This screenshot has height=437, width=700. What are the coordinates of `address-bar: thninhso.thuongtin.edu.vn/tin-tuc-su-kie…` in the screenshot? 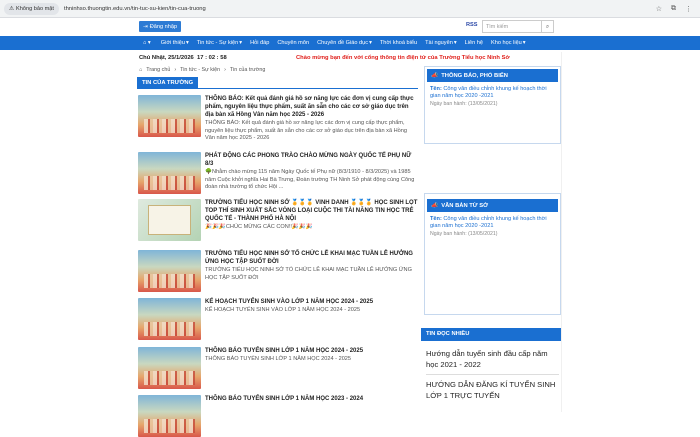 It's located at (360, 9).